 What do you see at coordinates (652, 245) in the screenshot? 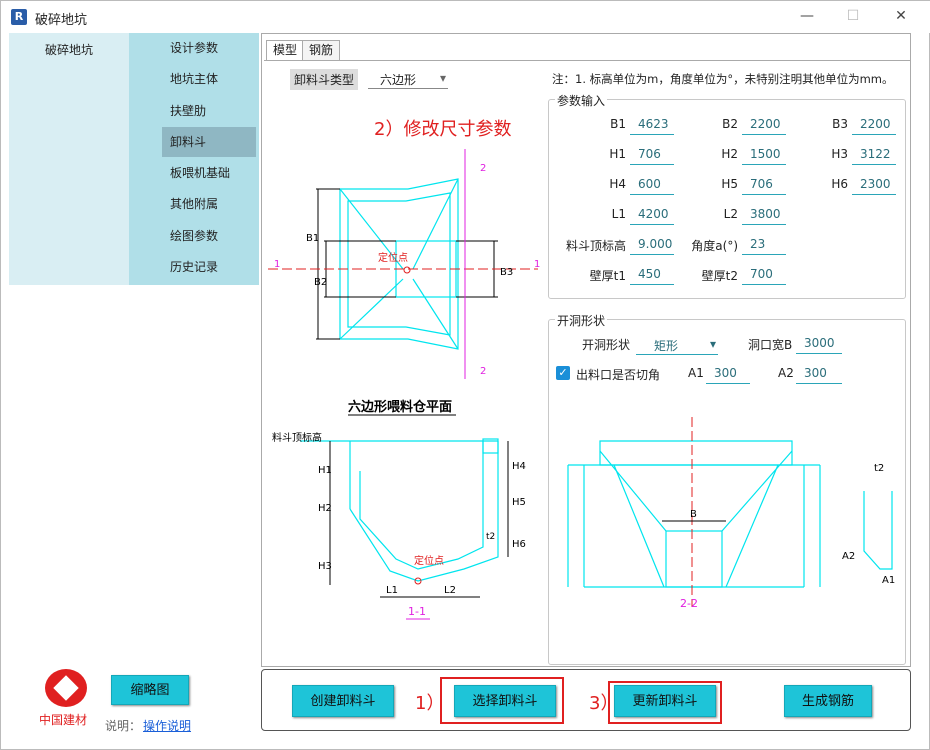
I see `param-input-11: 9.000` at bounding box center [652, 245].